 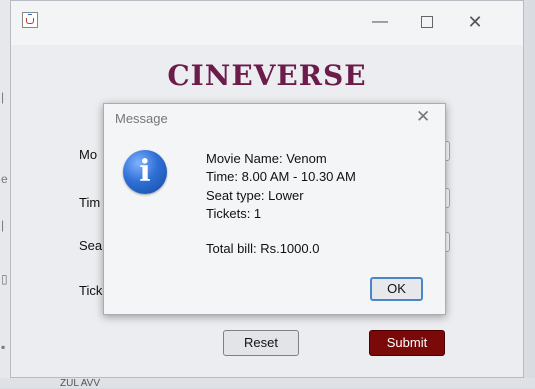 I want to click on dialog-title: Message, so click(x=141, y=118).